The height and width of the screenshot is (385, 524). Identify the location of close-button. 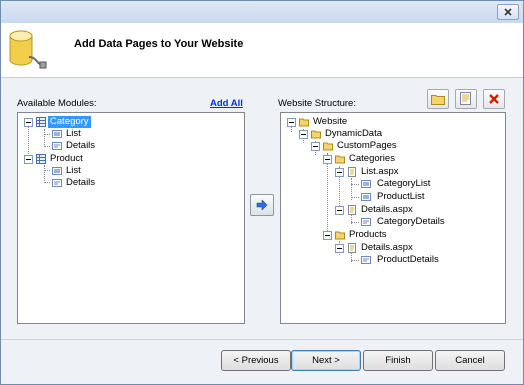
(508, 12).